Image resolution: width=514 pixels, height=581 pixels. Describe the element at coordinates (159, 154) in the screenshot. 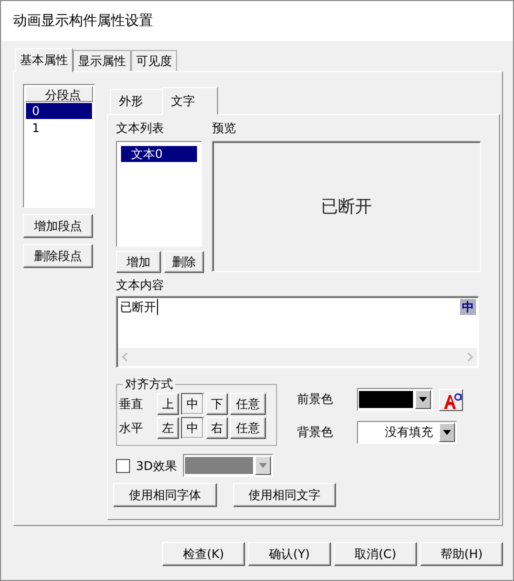

I see `list-item: 文本0` at that location.